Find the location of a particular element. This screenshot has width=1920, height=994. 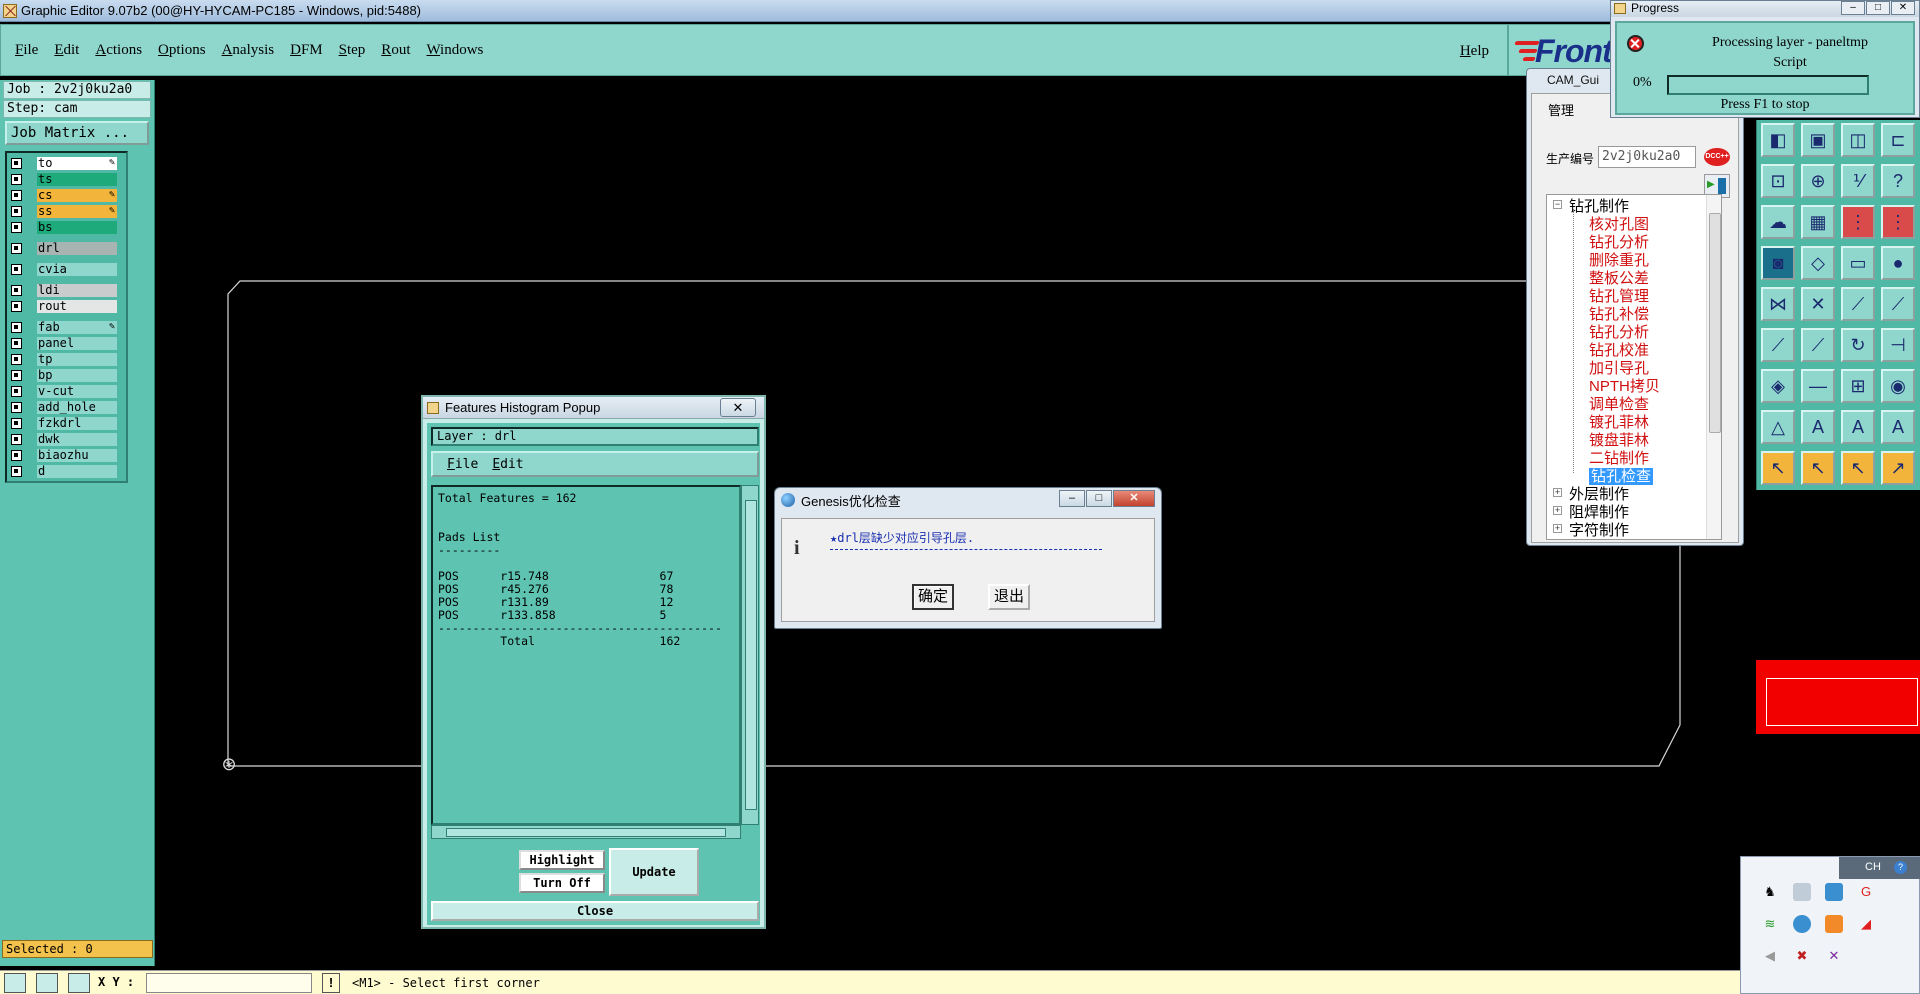

measure-icon: ⋮ is located at coordinates (1858, 222).